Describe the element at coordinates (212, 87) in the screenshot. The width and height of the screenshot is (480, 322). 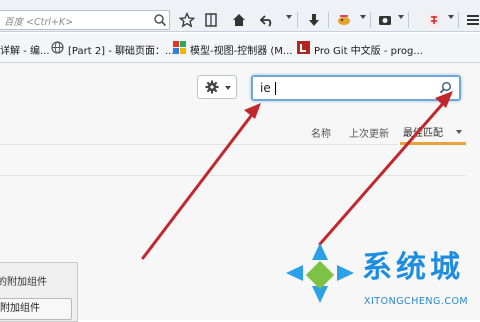
I see `gear-icon` at that location.